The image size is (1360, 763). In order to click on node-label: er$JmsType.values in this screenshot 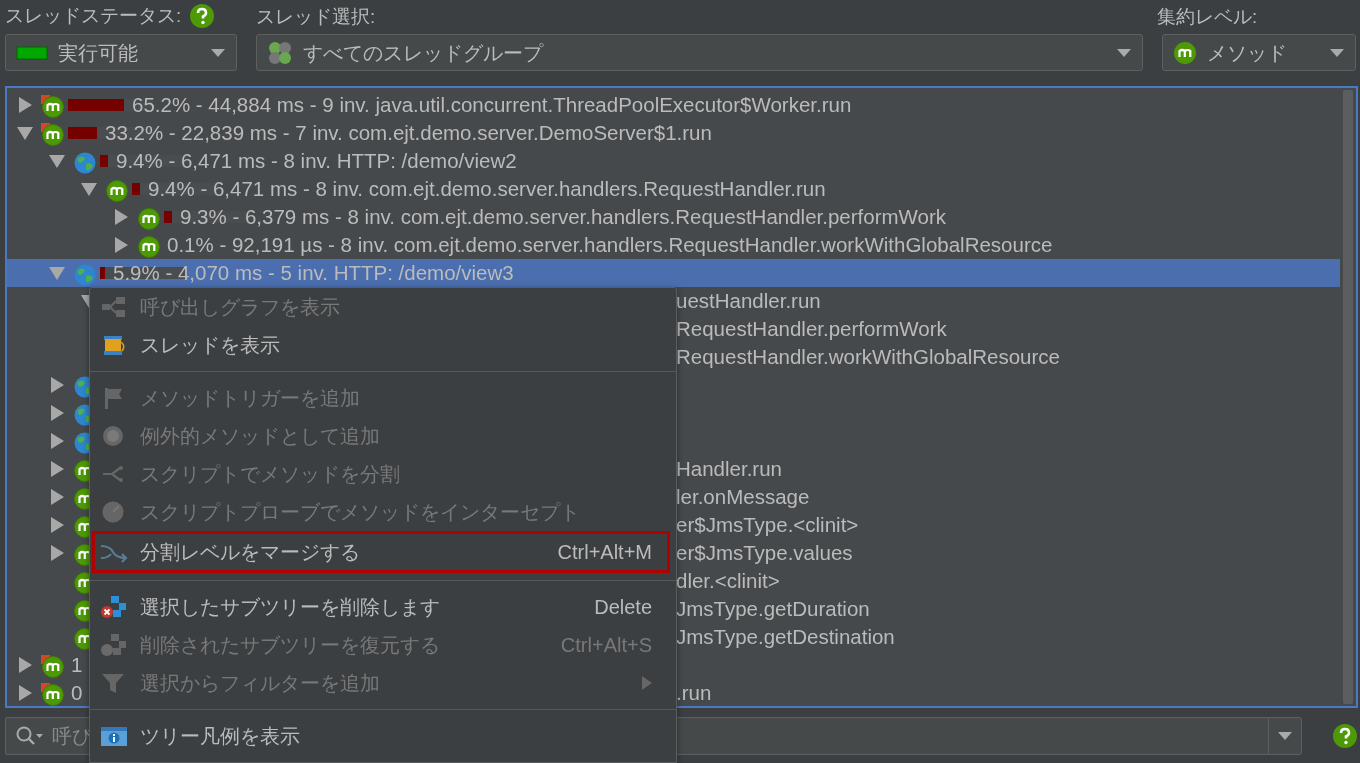, I will do `click(765, 552)`.